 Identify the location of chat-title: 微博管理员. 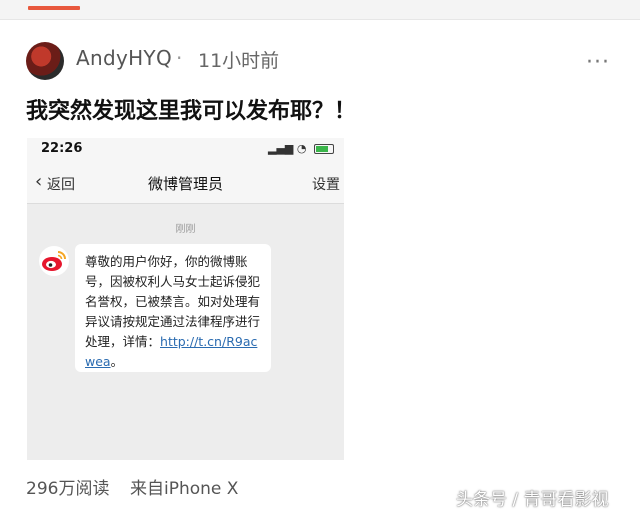
(185, 184).